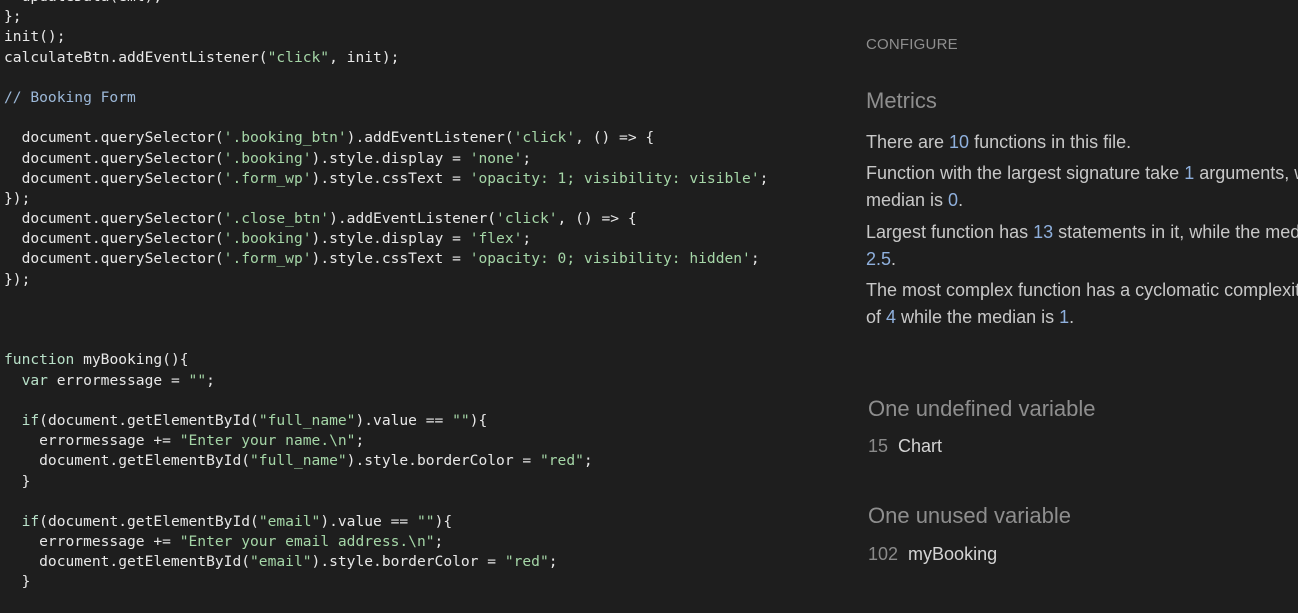 Image resolution: width=1298 pixels, height=613 pixels. What do you see at coordinates (1248, 173) in the screenshot?
I see `signature-line1-post: arguments, while the` at bounding box center [1248, 173].